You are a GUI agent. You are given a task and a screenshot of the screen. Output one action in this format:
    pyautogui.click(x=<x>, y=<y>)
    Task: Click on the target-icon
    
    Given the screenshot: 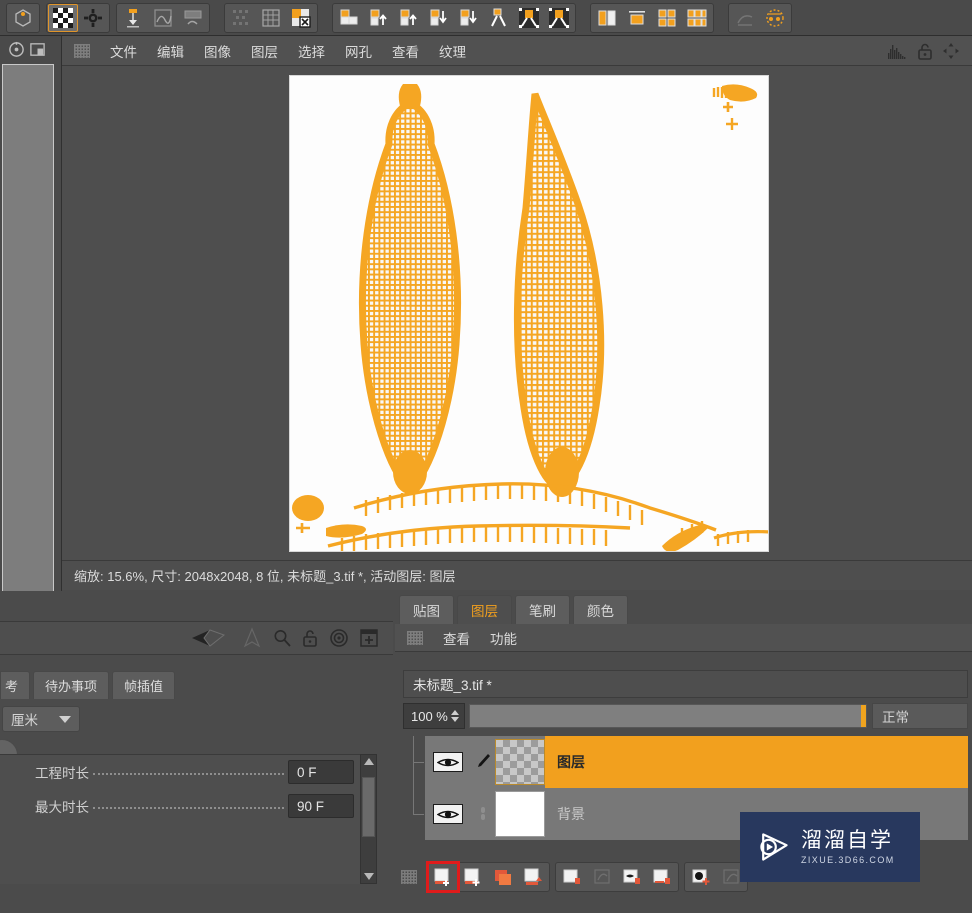 What is the action you would take?
    pyautogui.click(x=339, y=638)
    